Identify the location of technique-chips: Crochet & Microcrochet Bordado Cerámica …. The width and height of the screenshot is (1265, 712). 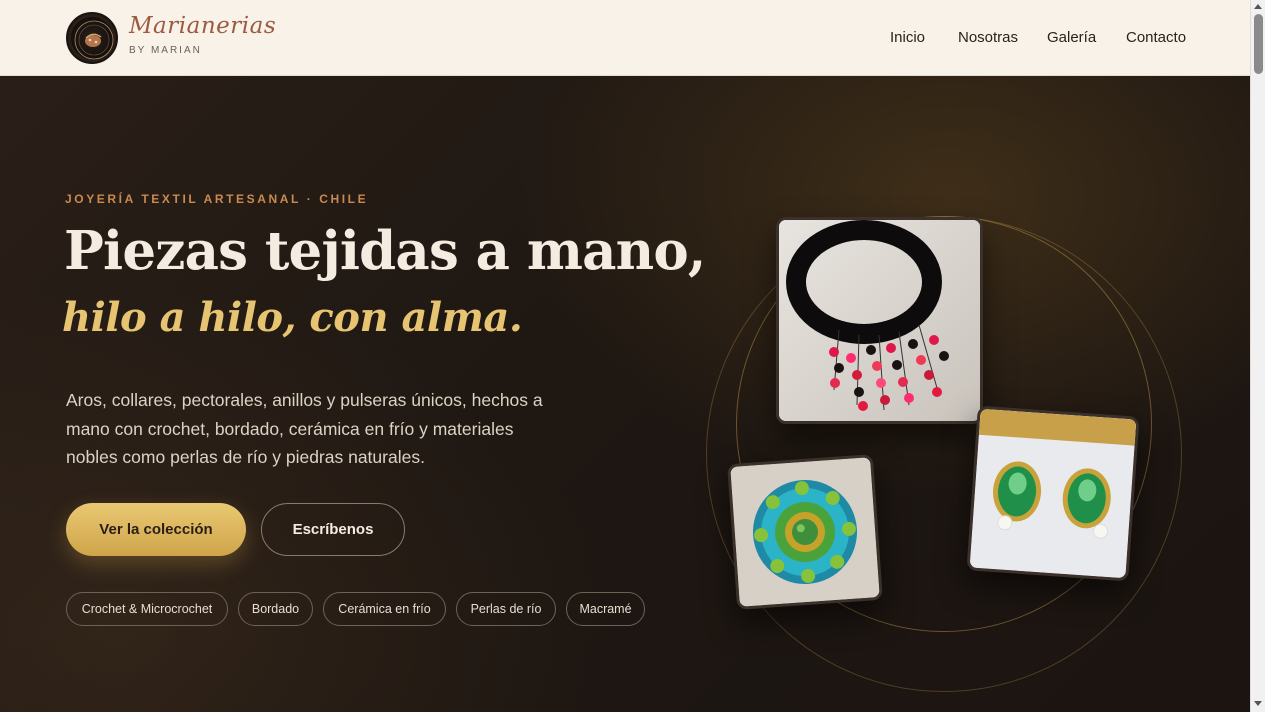
(366, 609).